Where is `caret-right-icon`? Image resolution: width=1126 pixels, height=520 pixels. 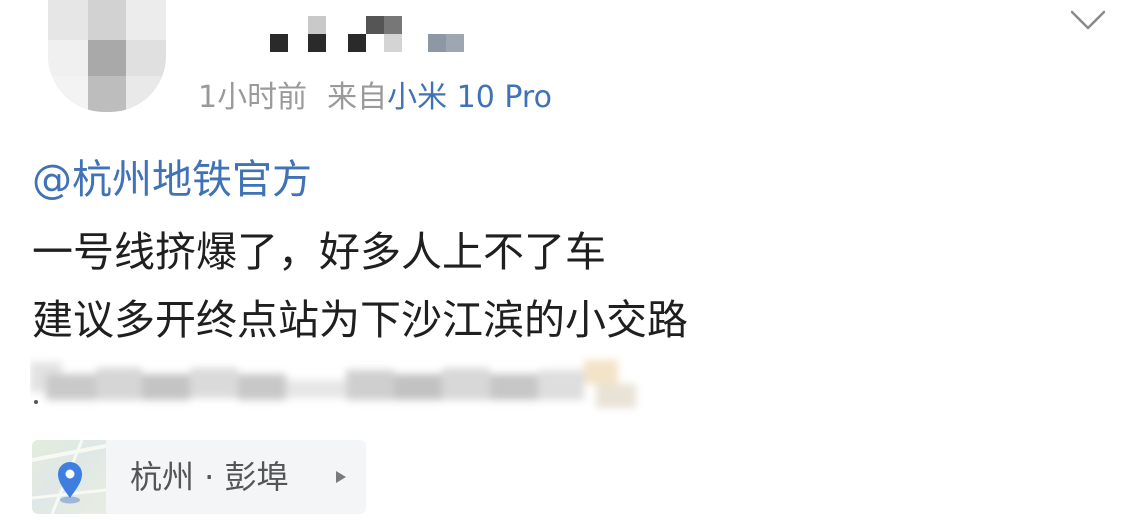 caret-right-icon is located at coordinates (341, 477).